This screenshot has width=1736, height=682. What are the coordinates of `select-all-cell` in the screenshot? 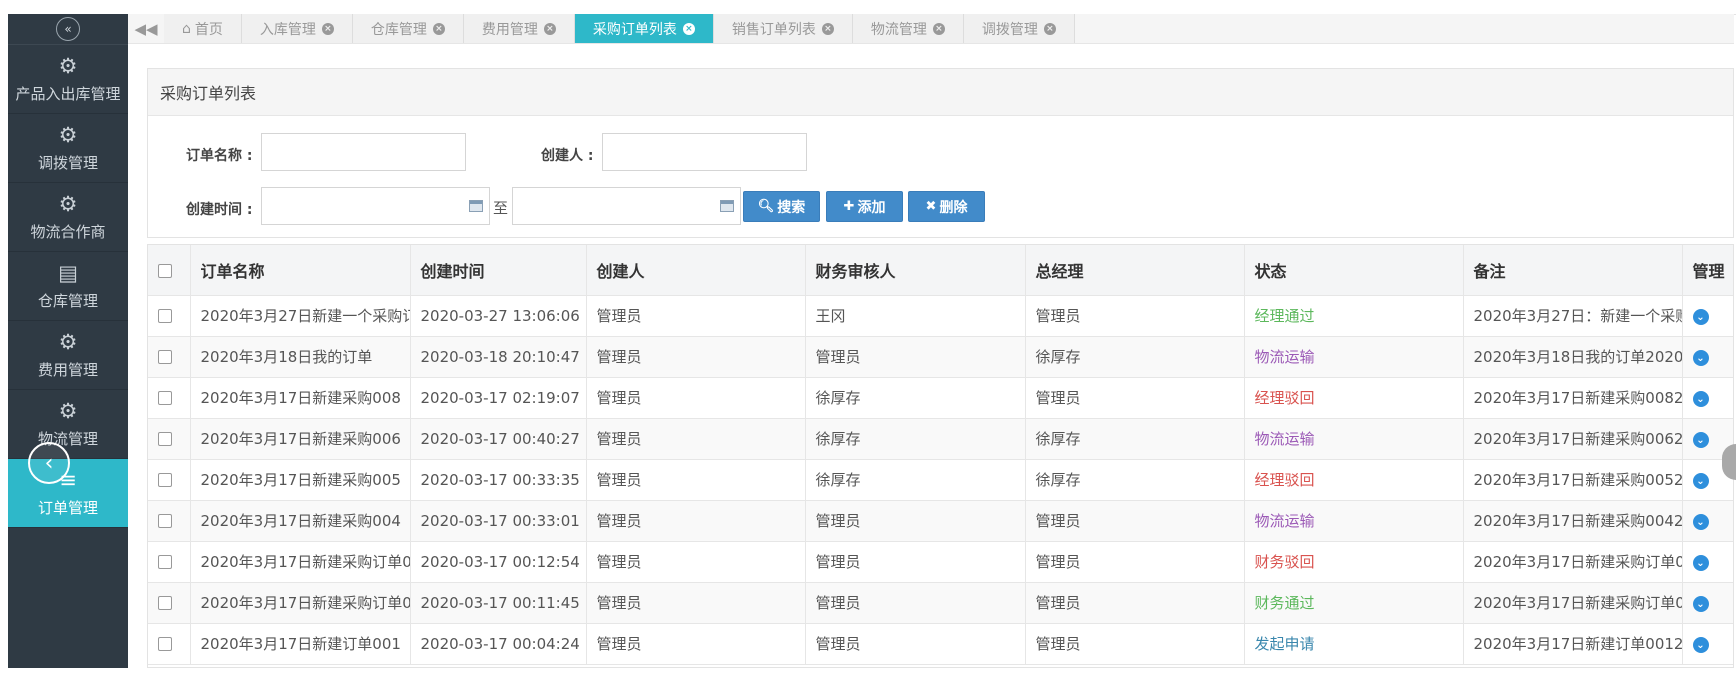 It's located at (169, 270).